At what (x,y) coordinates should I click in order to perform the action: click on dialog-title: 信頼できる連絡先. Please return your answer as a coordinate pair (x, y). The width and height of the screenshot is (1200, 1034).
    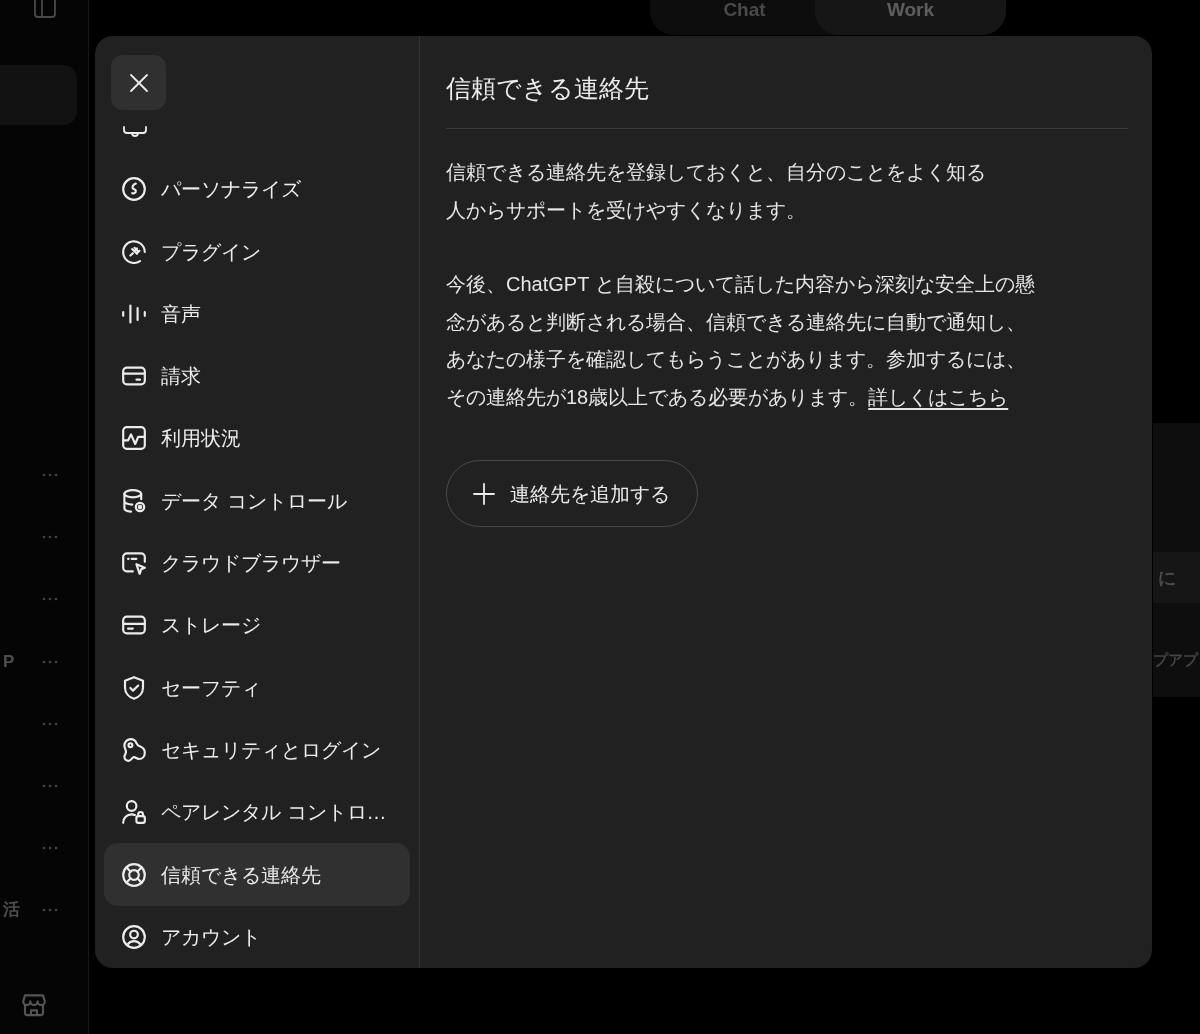
    Looking at the image, I should click on (547, 88).